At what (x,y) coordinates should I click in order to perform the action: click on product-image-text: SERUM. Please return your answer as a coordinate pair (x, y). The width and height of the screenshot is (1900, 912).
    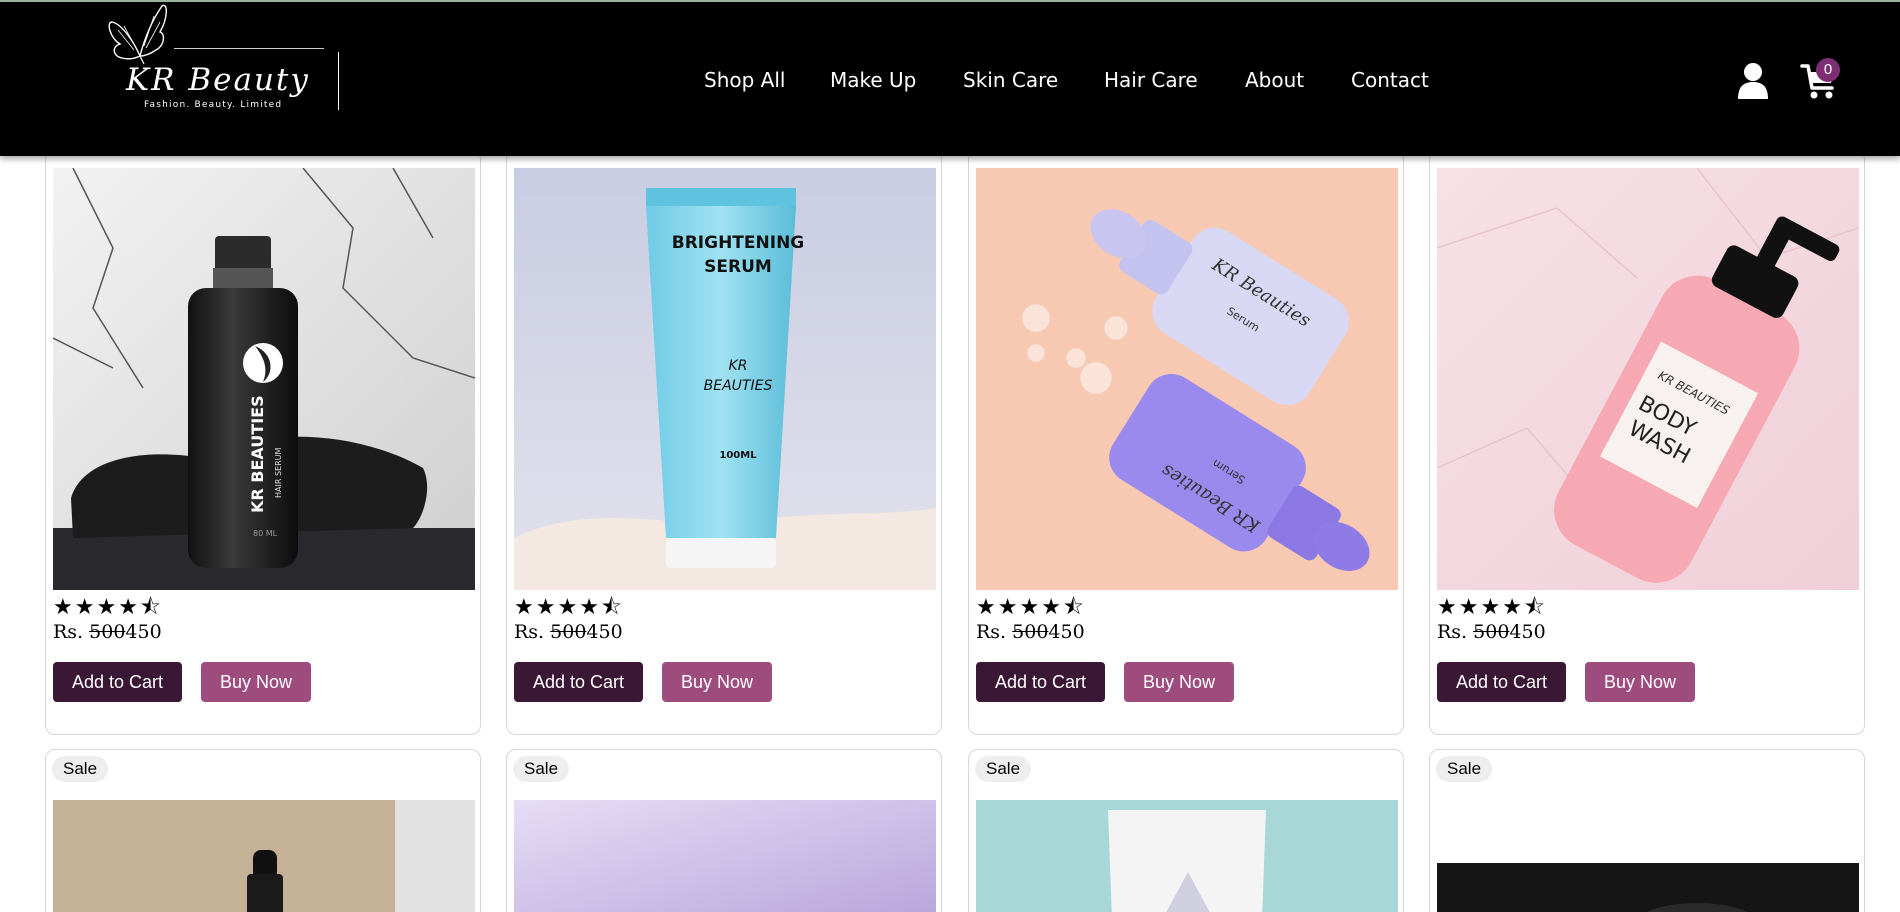
    Looking at the image, I should click on (738, 267).